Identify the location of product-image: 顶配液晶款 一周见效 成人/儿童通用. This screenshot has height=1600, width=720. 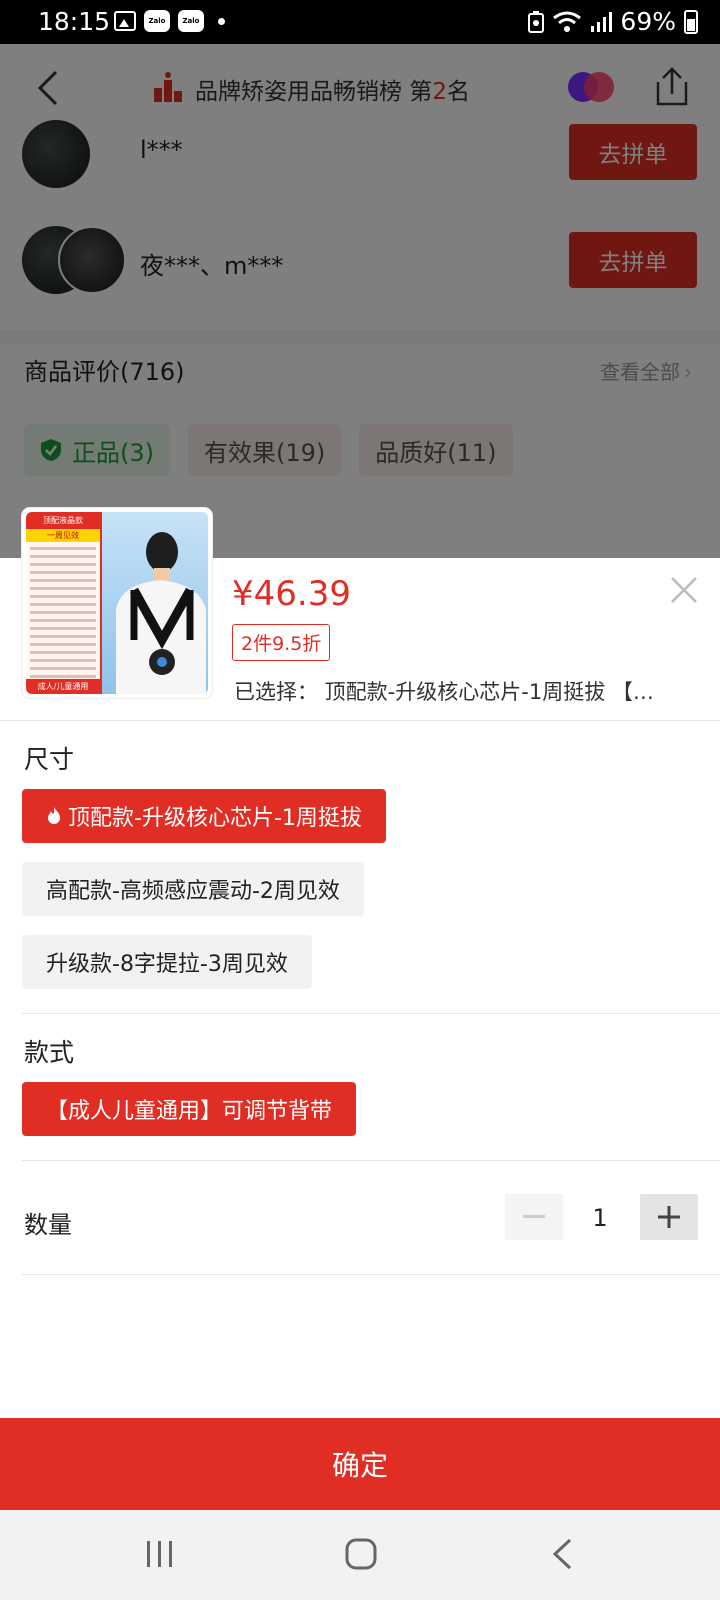
(117, 603).